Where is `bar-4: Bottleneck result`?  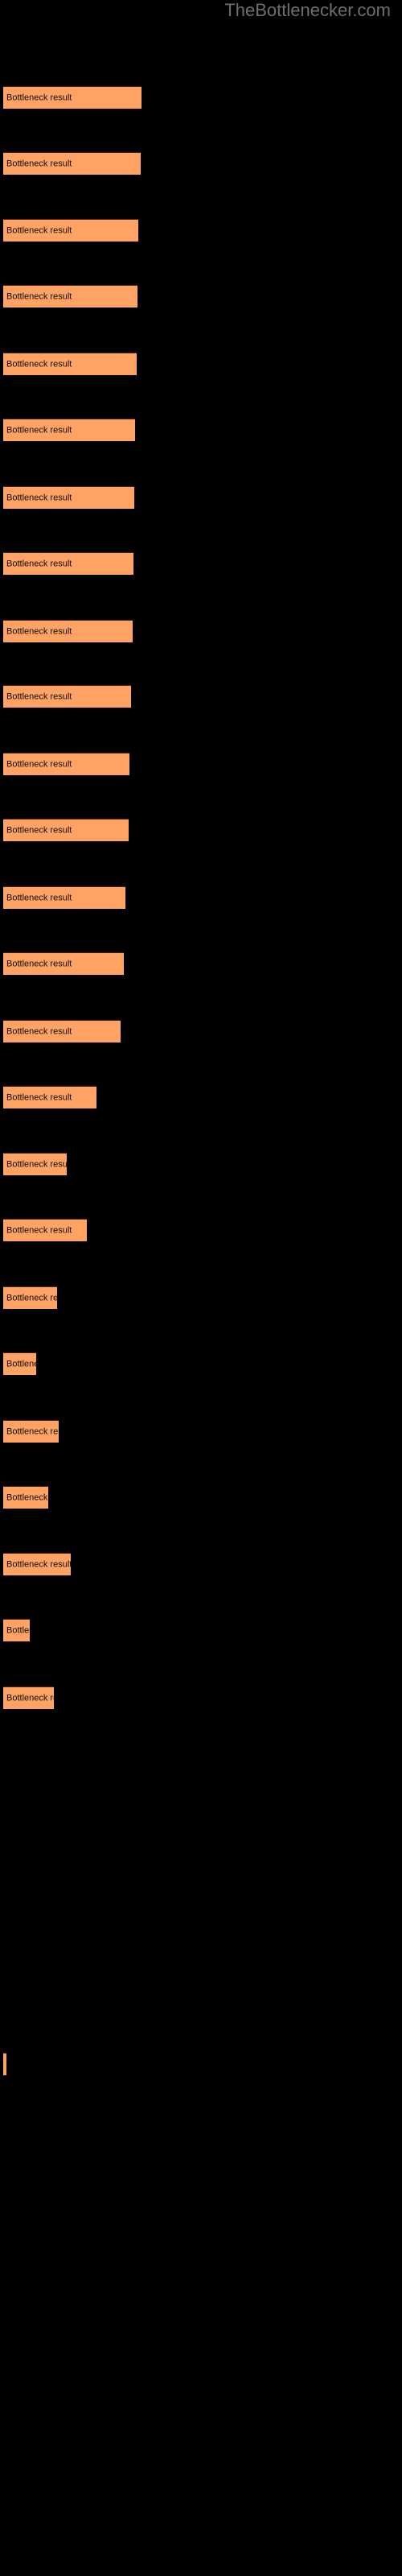
bar-4: Bottleneck result is located at coordinates (70, 296).